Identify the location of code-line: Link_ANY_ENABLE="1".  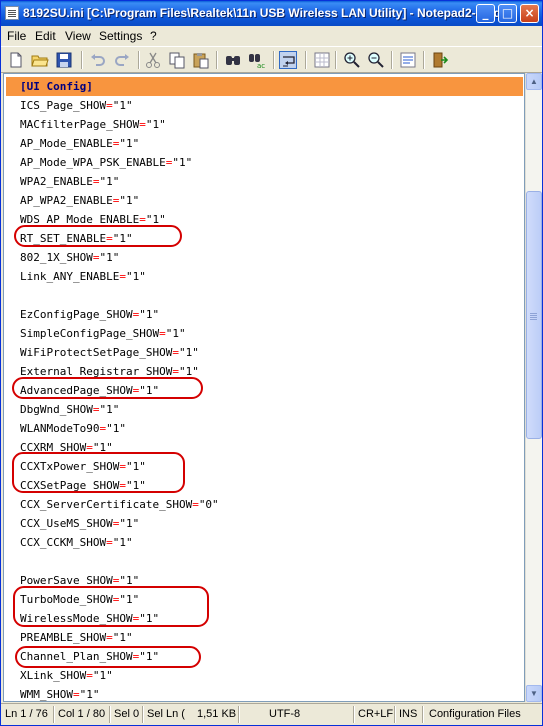
(119, 276).